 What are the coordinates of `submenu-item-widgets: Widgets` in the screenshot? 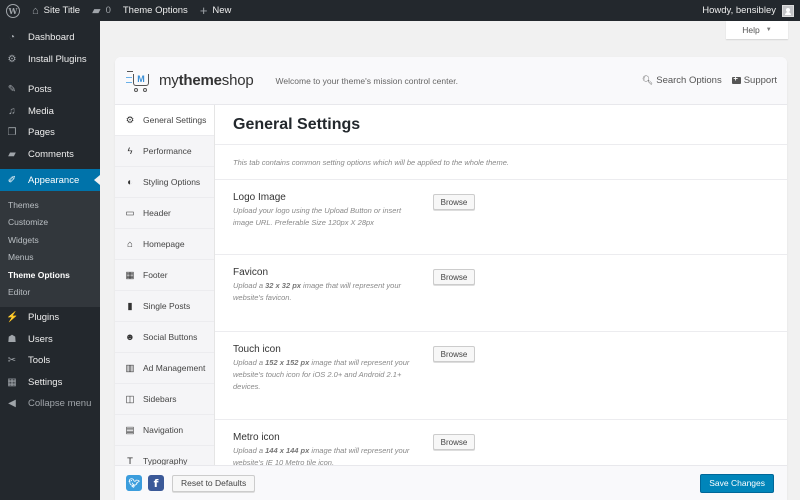 It's located at (50, 240).